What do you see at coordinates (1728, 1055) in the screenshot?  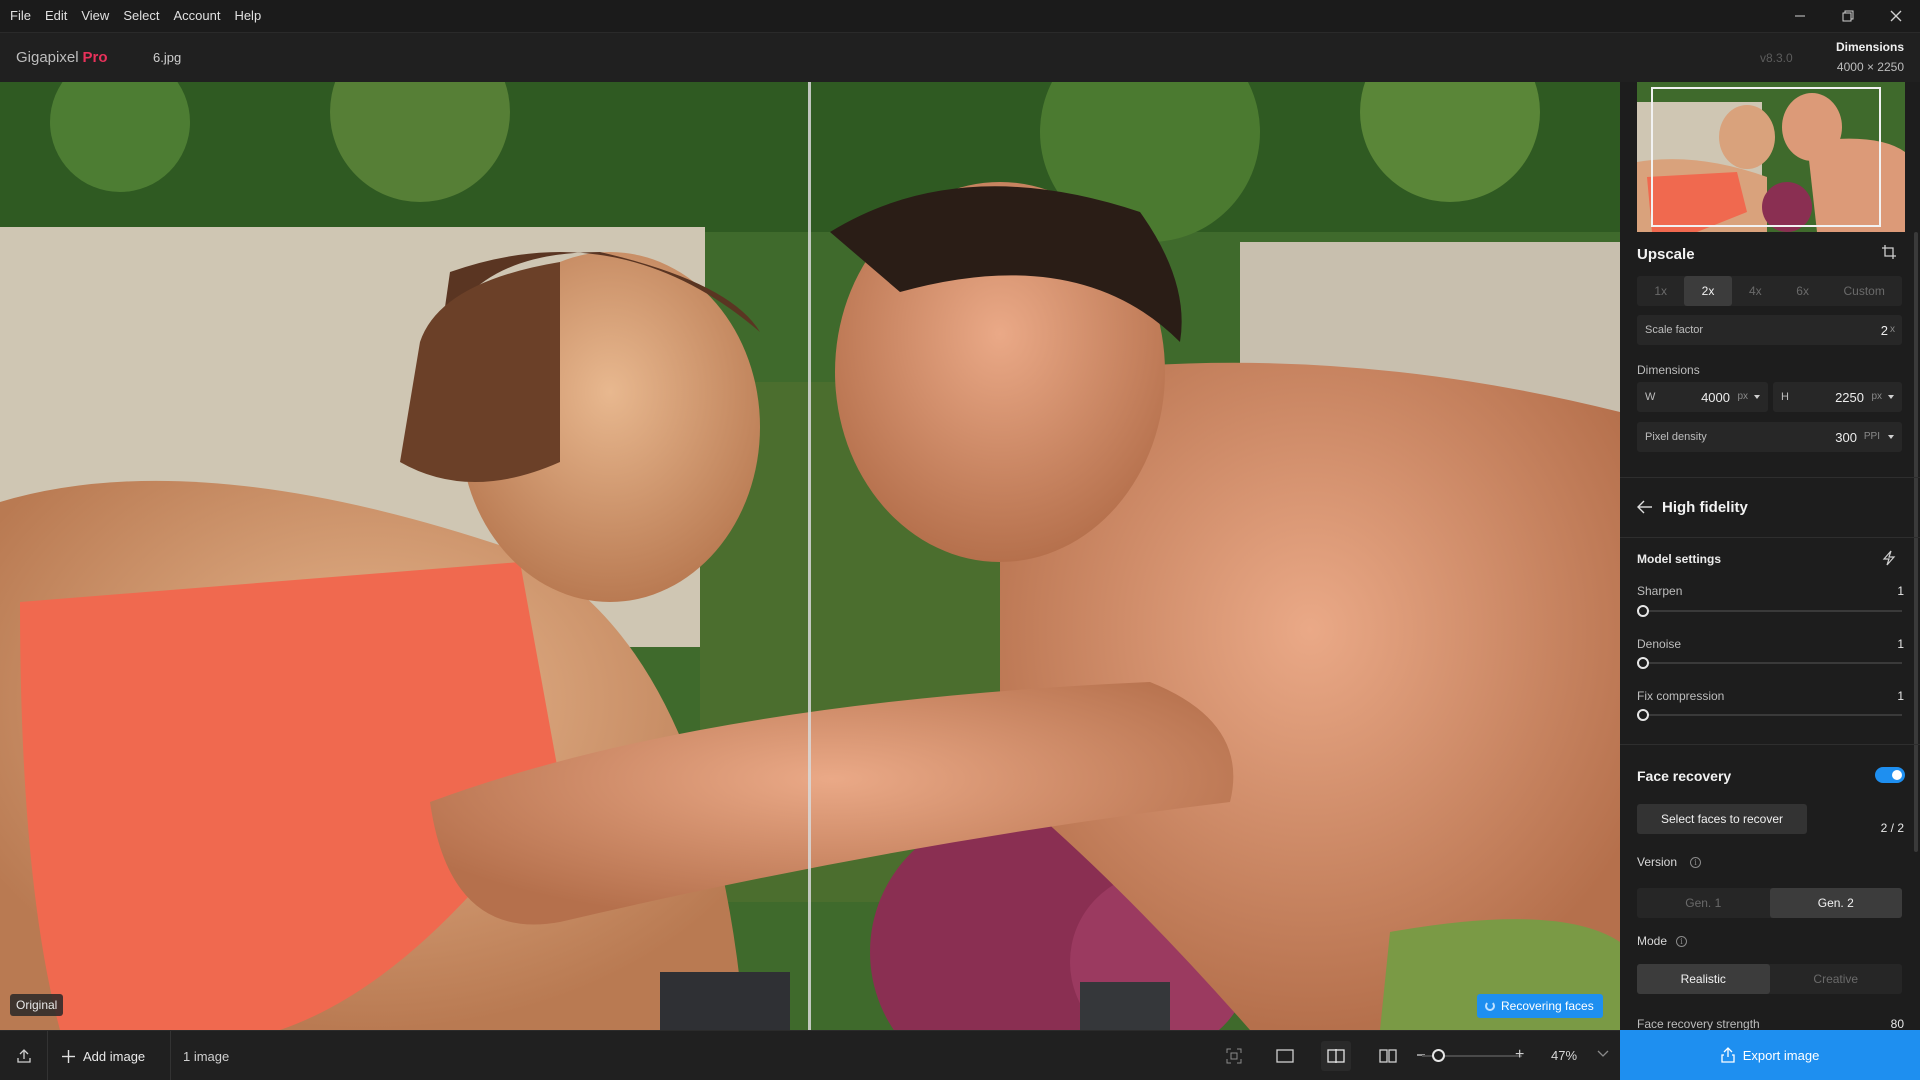 I see `export-icon` at bounding box center [1728, 1055].